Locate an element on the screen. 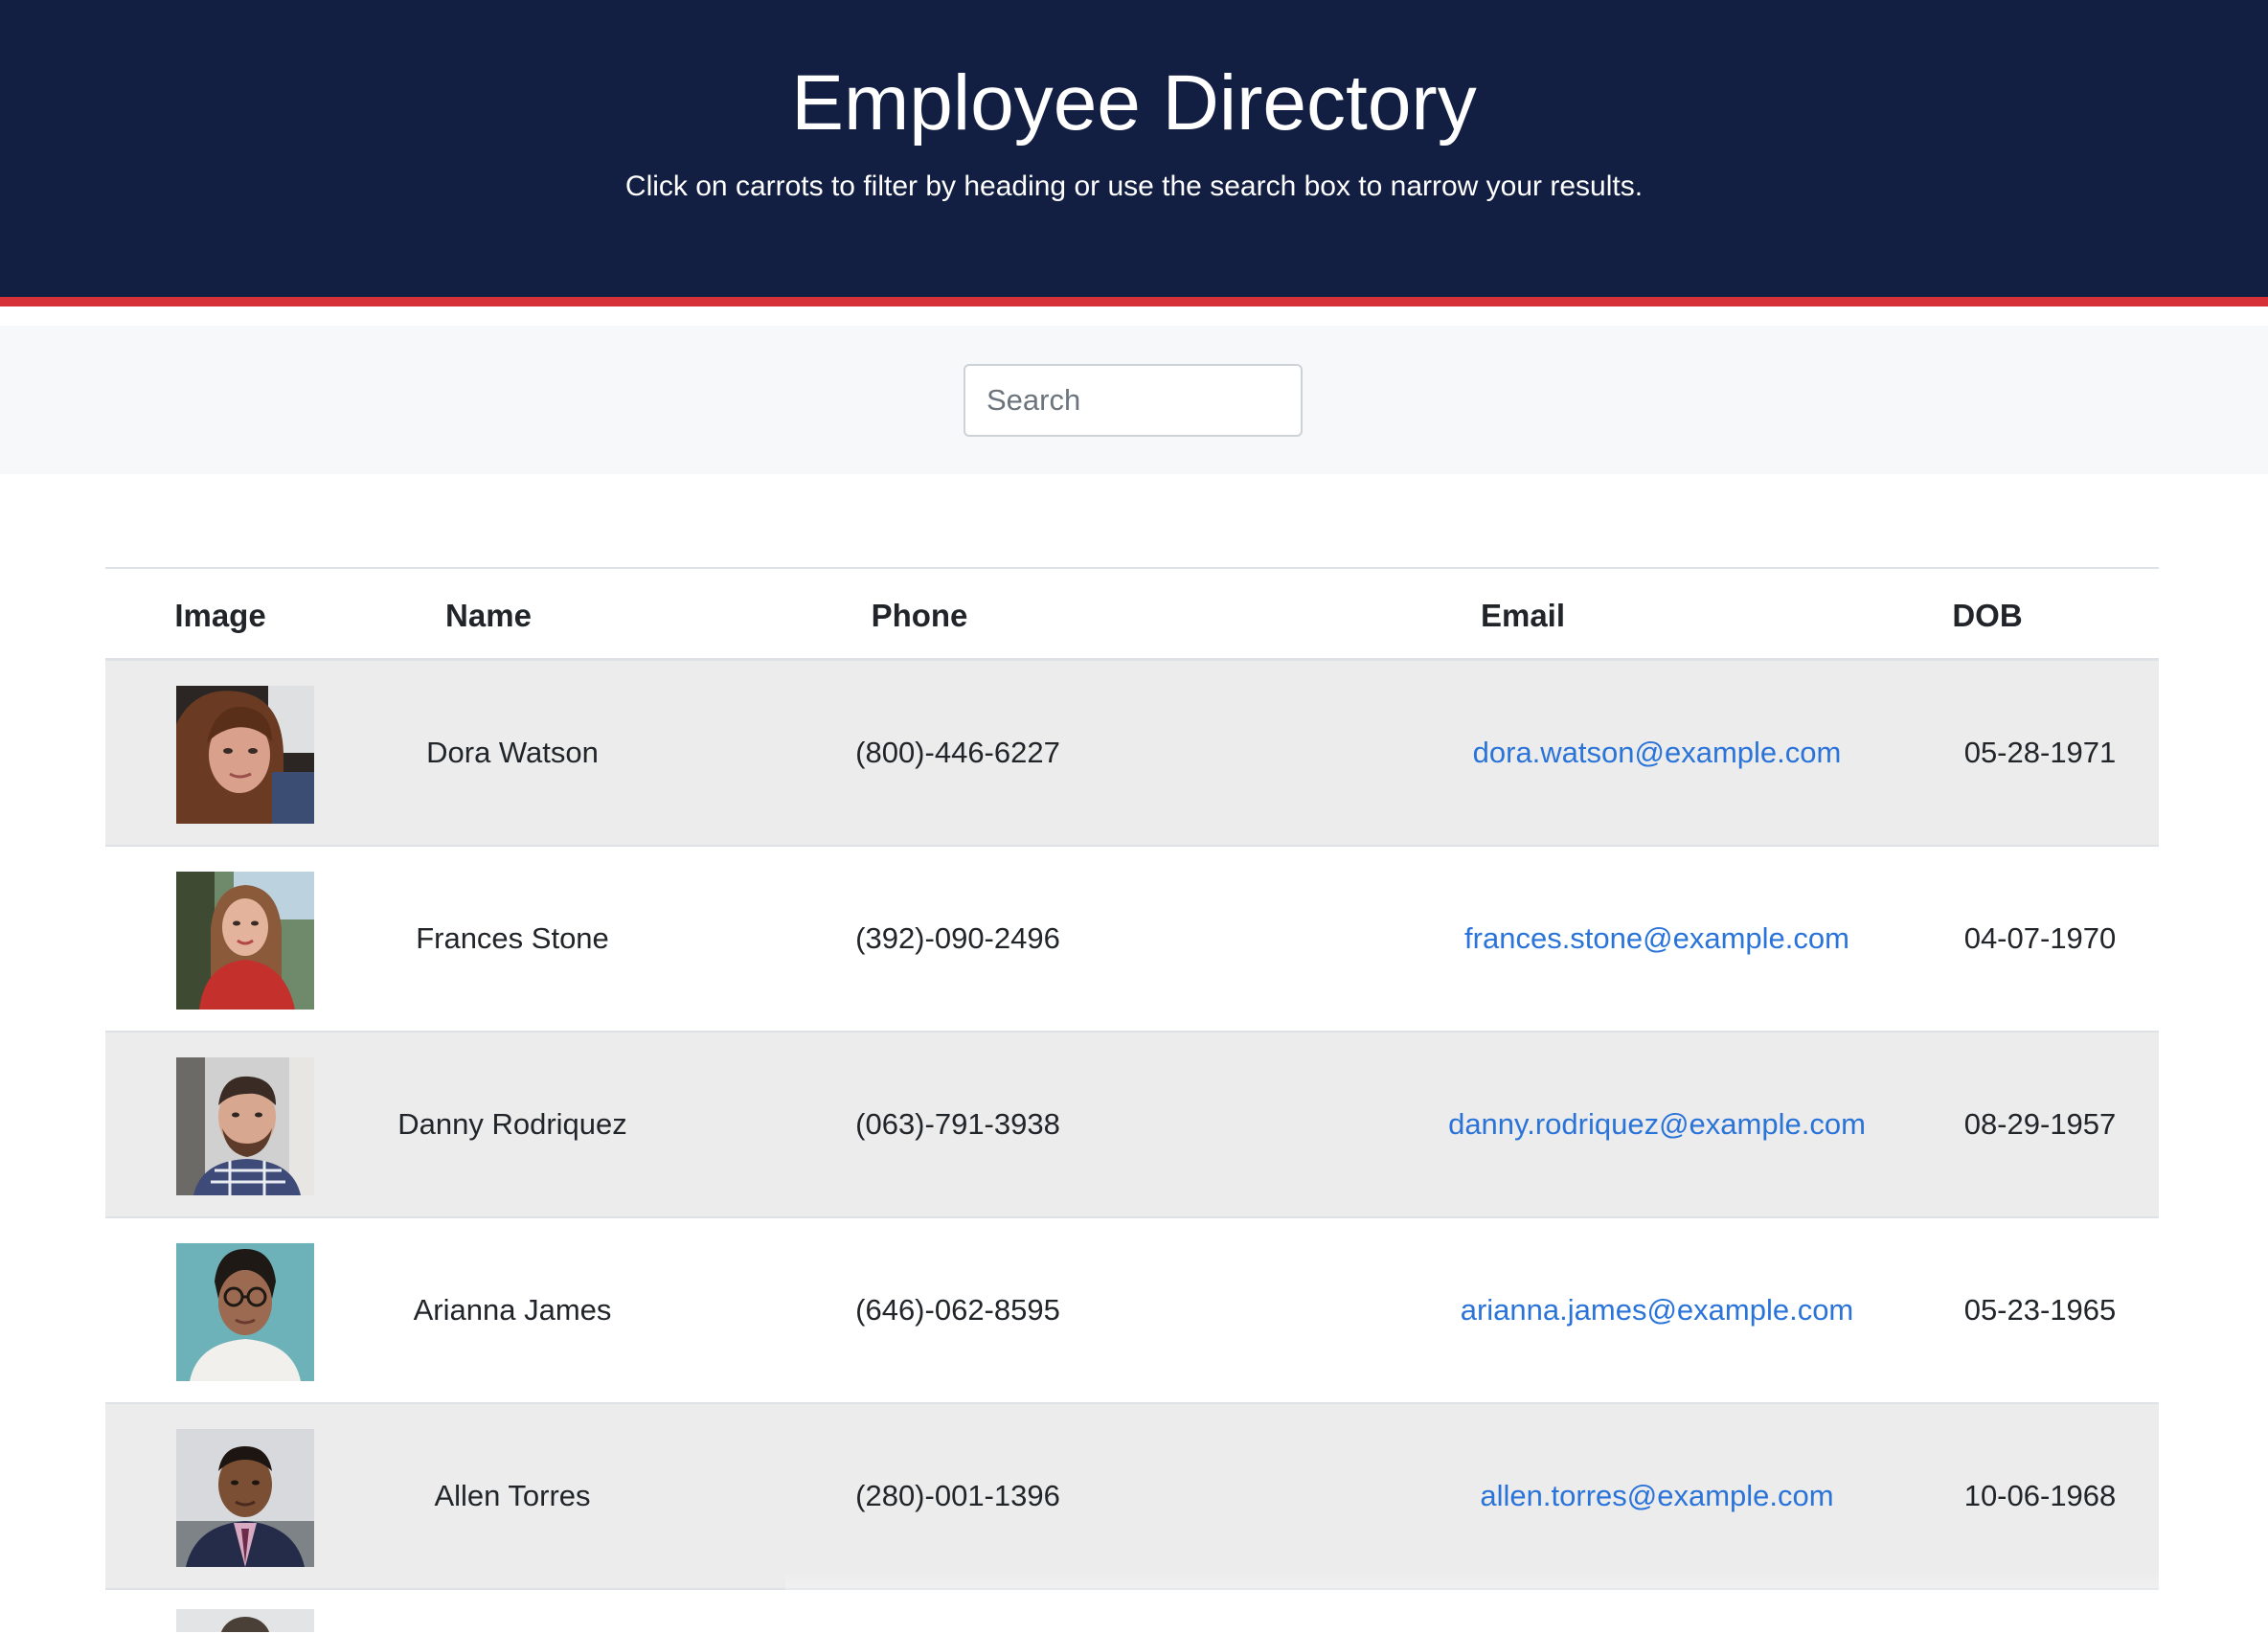 This screenshot has height=1634, width=2268. employee-dob-cell: 05-28-1971 is located at coordinates (2040, 753).